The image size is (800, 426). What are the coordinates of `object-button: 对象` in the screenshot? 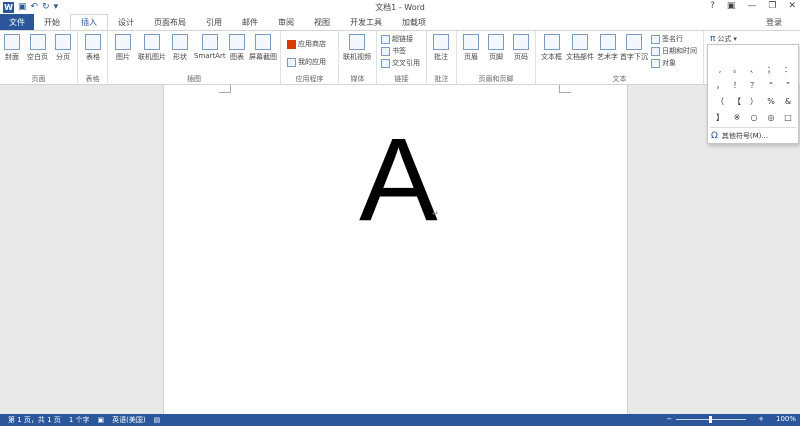 It's located at (663, 63).